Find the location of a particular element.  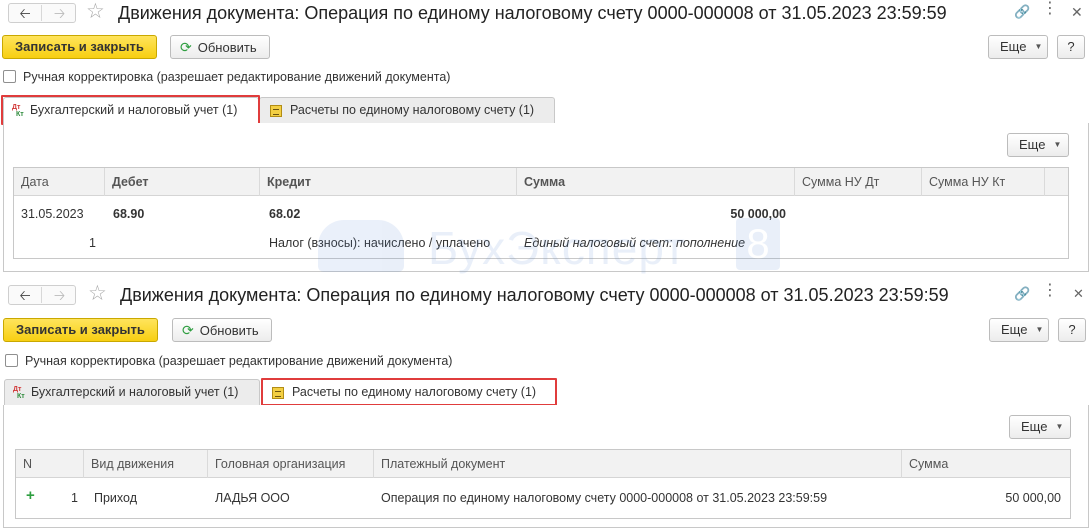

tab-accounting: Дт Кт Бухгалтерский и налоговый учет (1) is located at coordinates (132, 392).